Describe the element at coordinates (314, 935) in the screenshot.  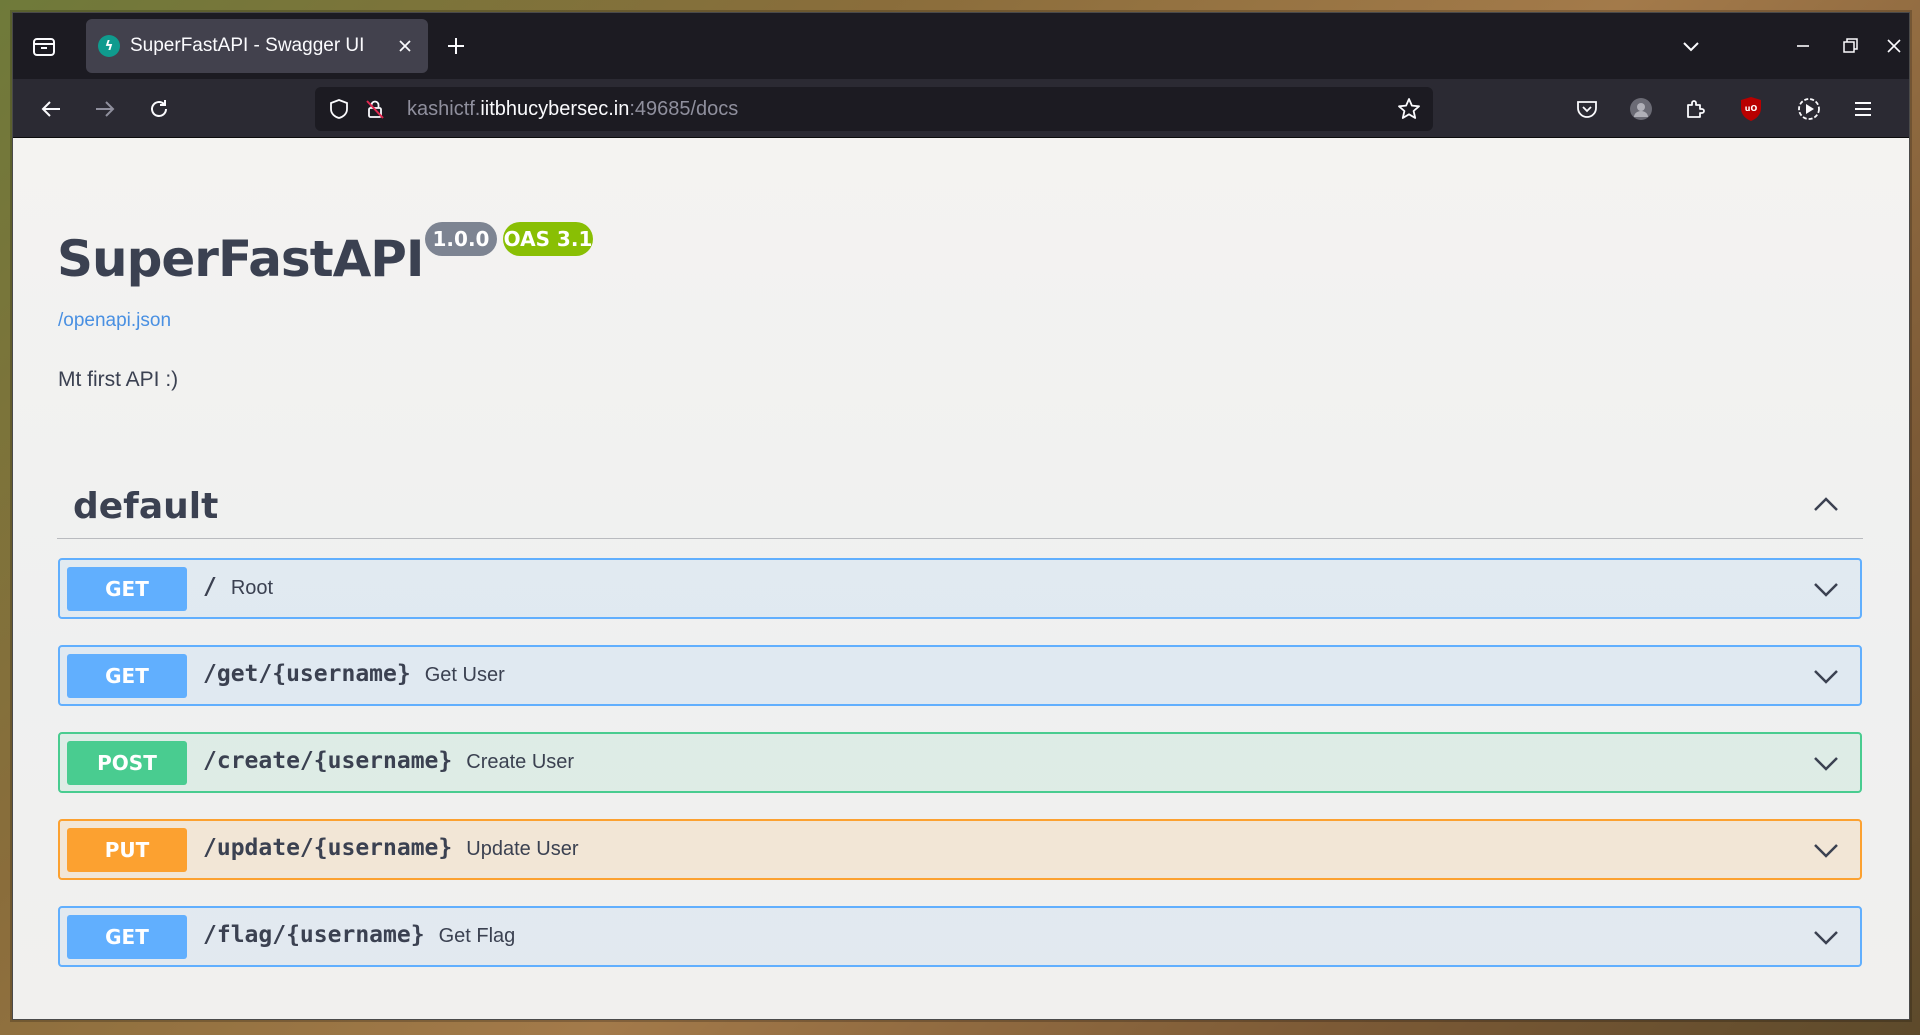
I see `operation-path-text: /flag/{username}` at that location.